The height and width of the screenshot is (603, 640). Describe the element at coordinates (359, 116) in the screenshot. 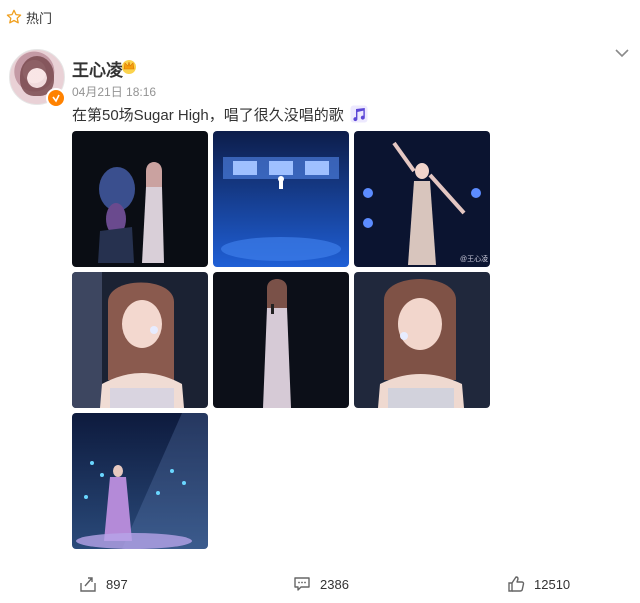

I see `music-note-icon` at that location.